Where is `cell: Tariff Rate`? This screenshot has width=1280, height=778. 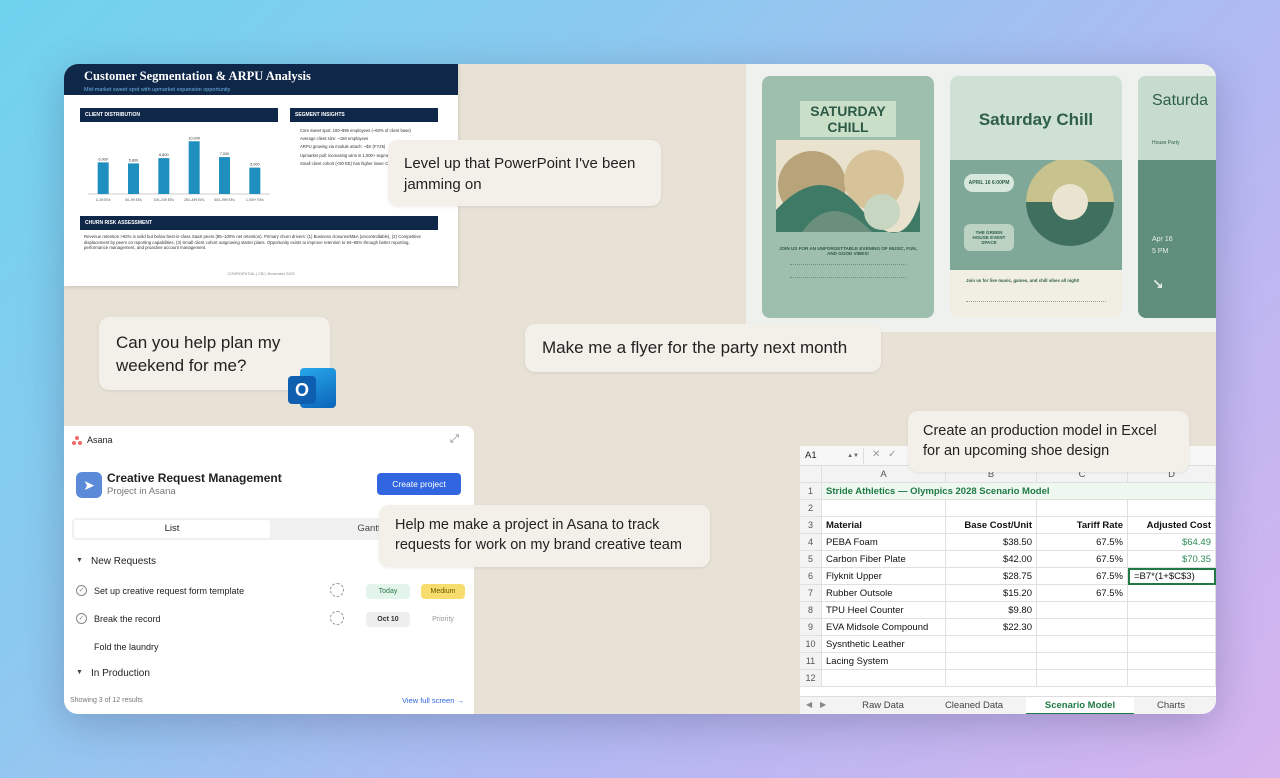
cell: Tariff Rate is located at coordinates (1082, 525).